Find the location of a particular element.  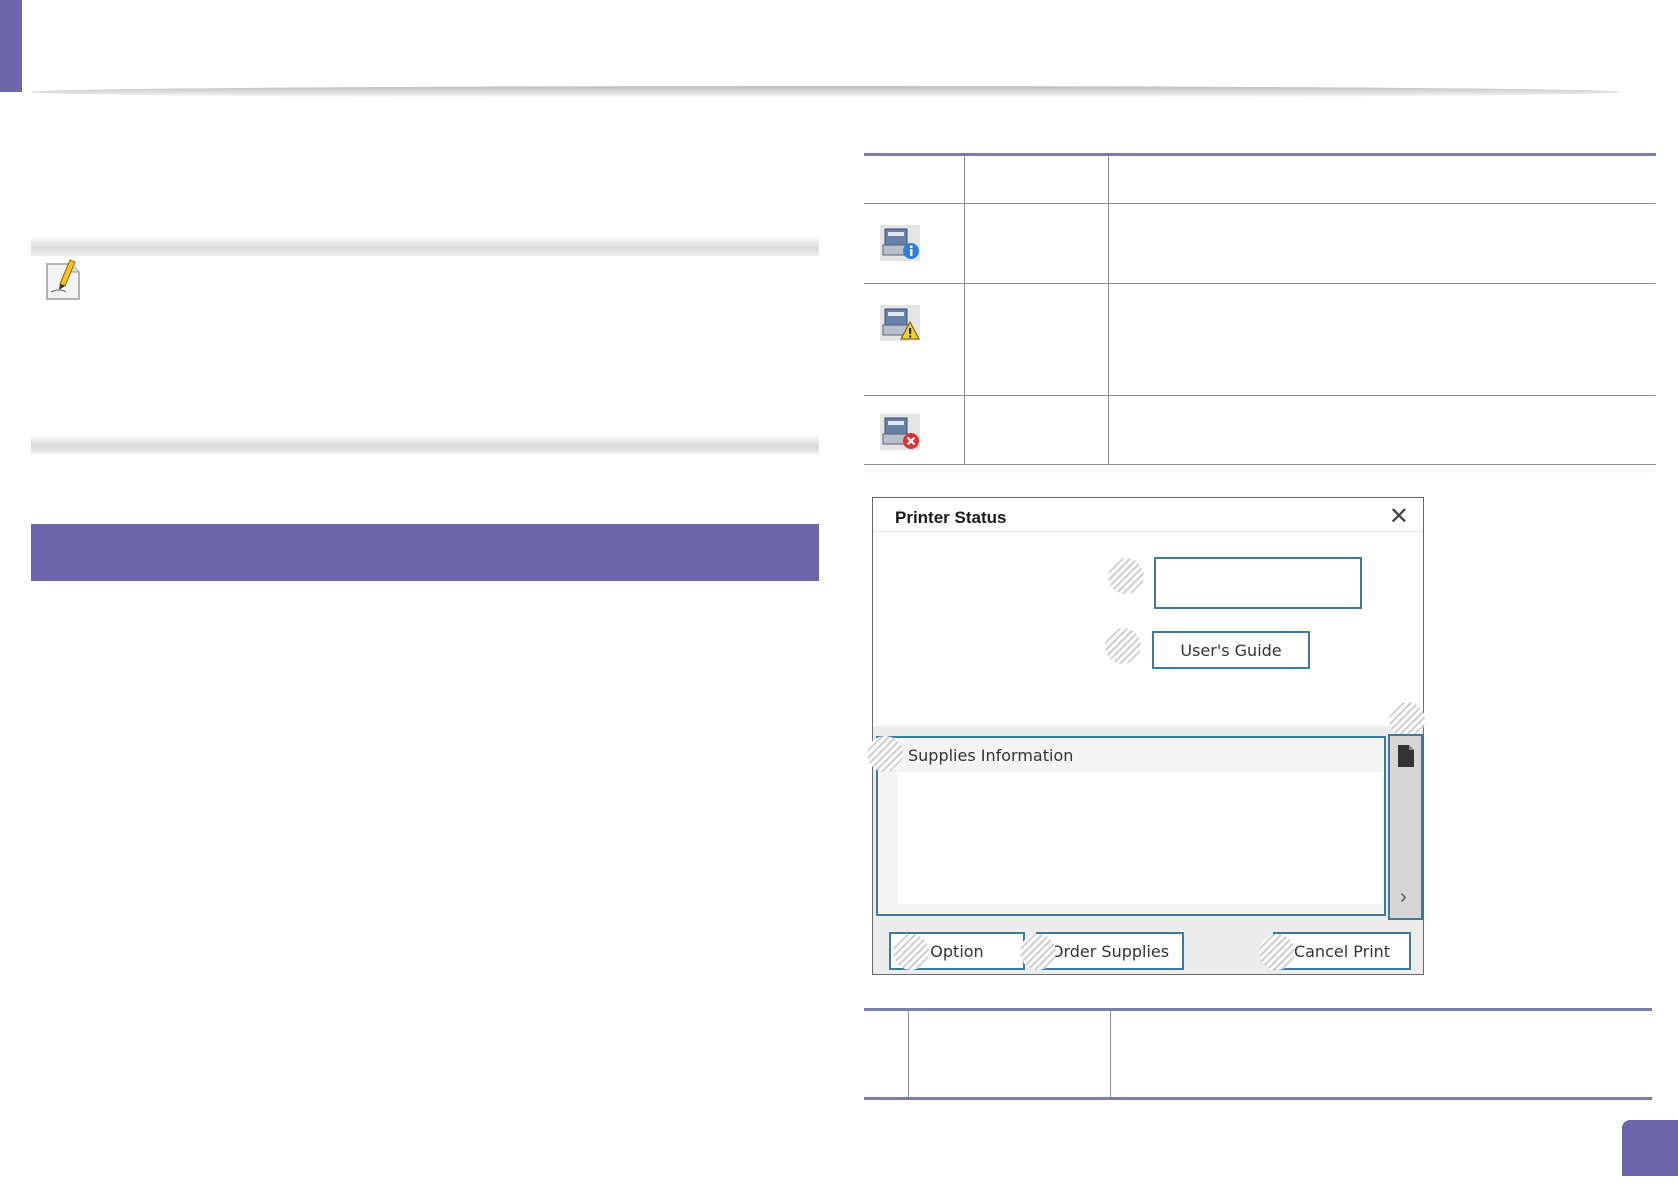

description-table is located at coordinates (1258, 1054).